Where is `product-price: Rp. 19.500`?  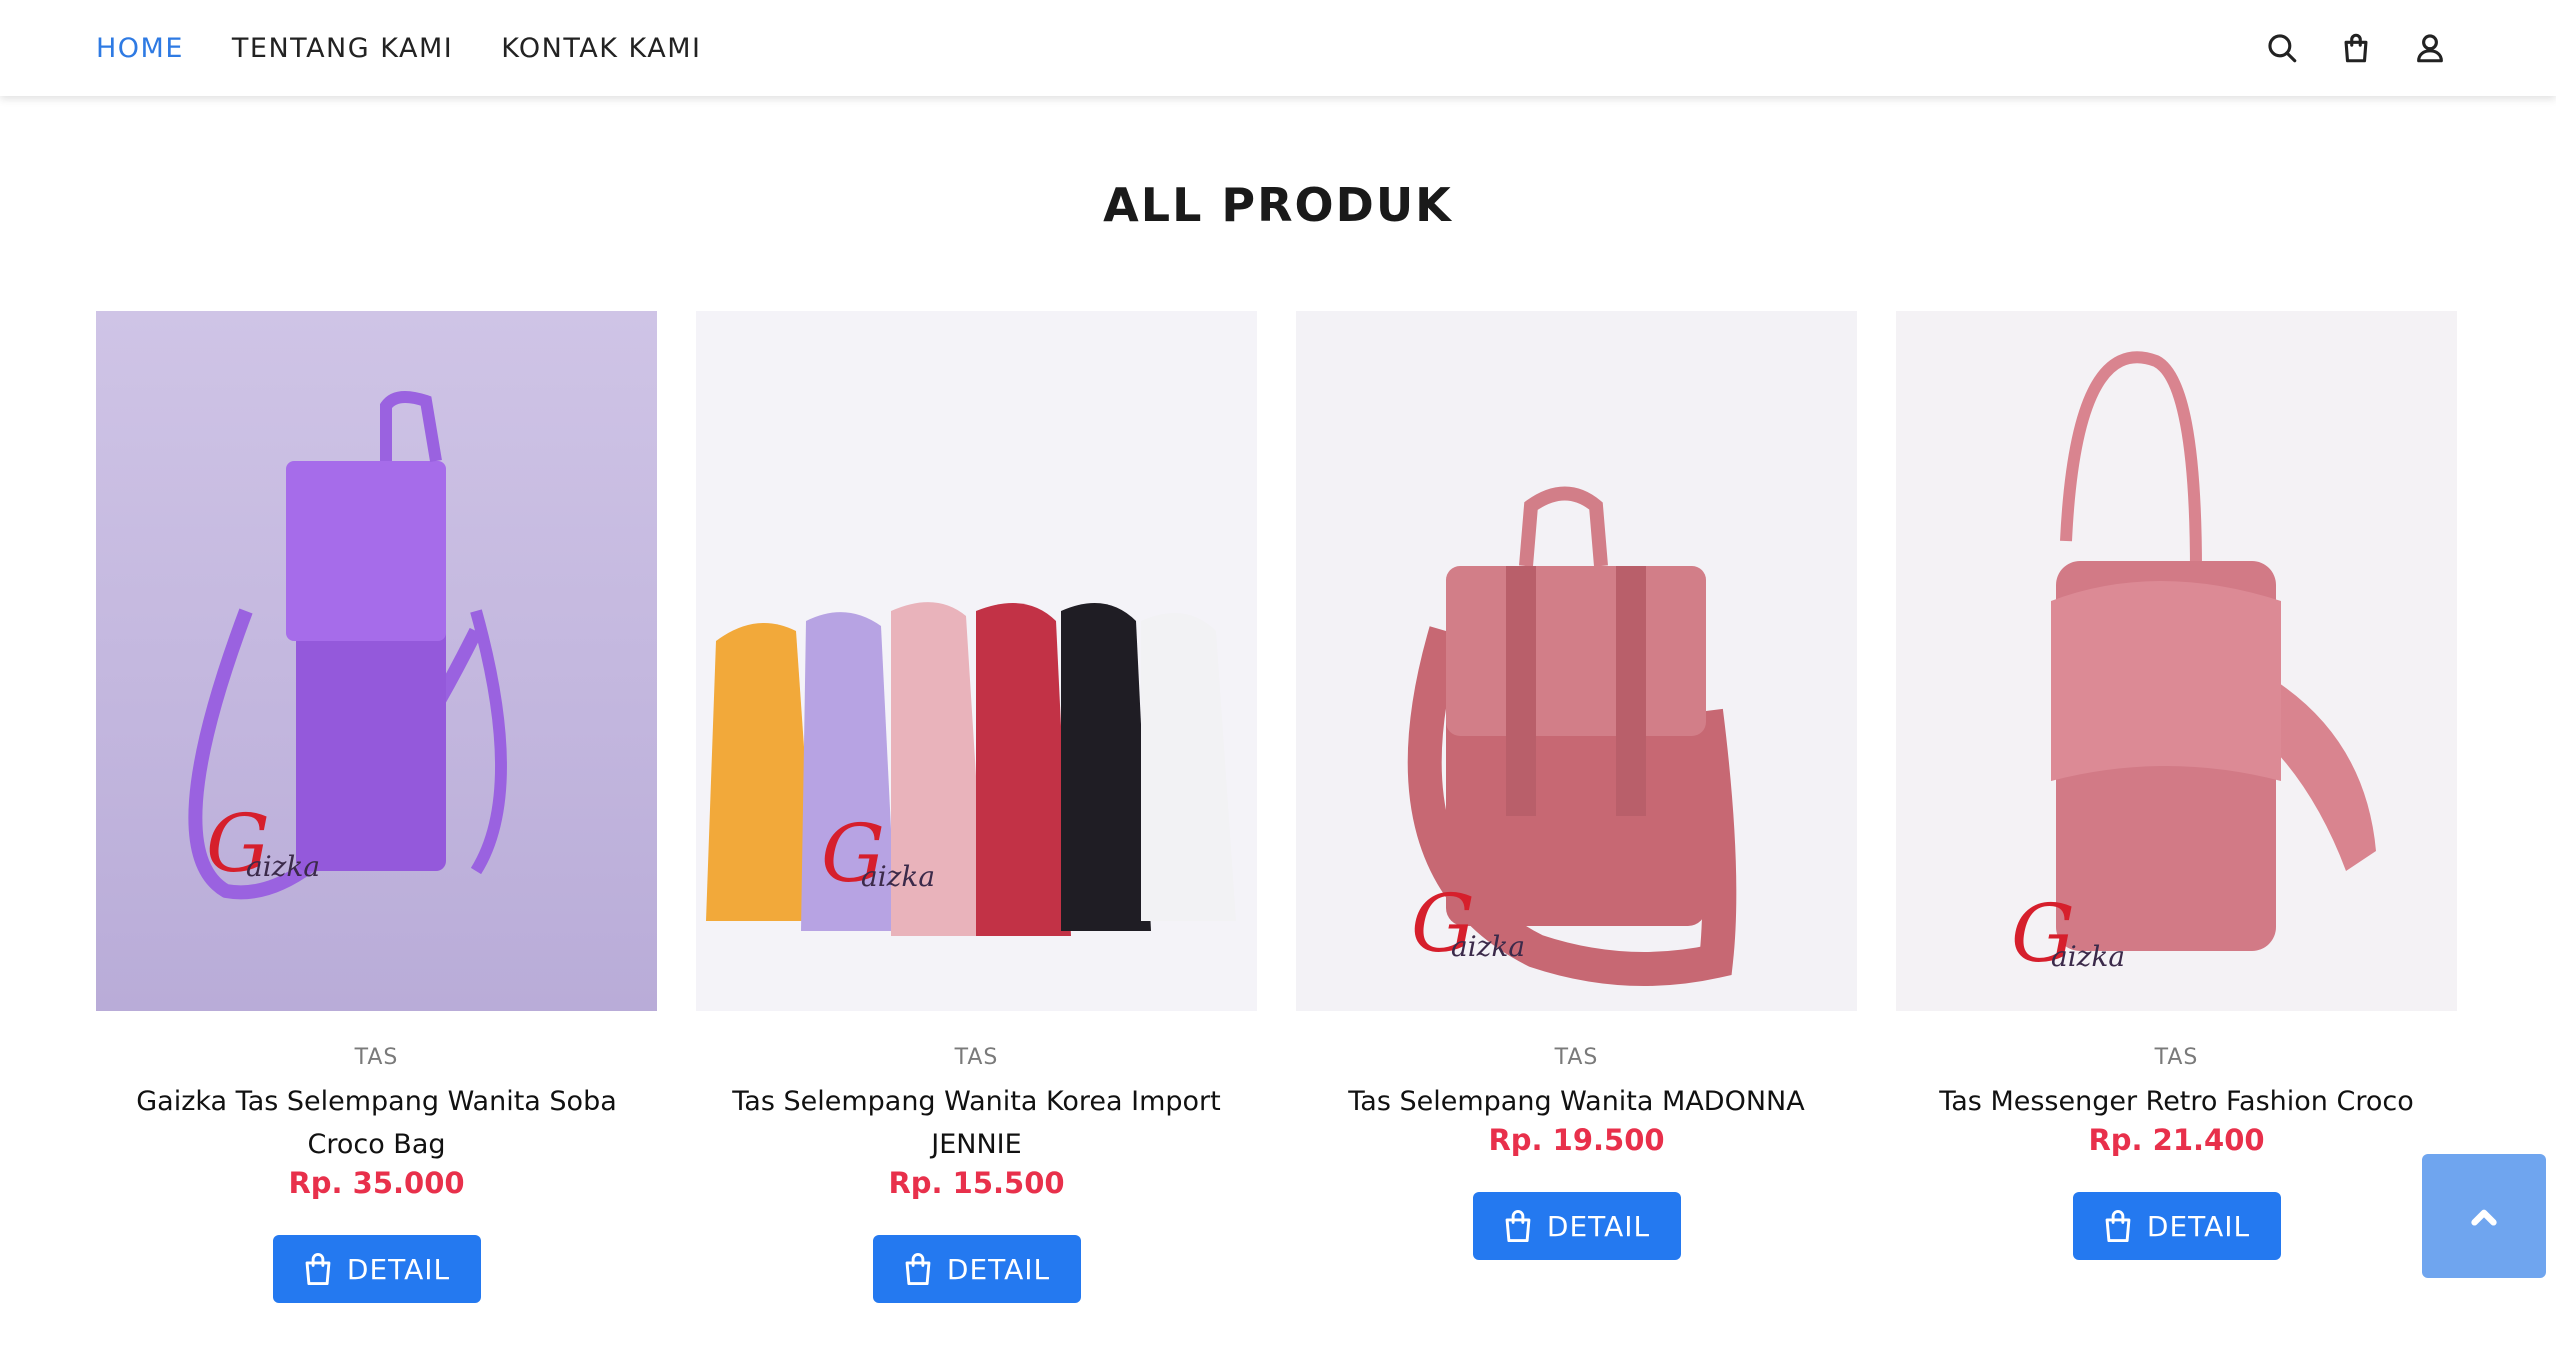
product-price: Rp. 19.500 is located at coordinates (1576, 1140).